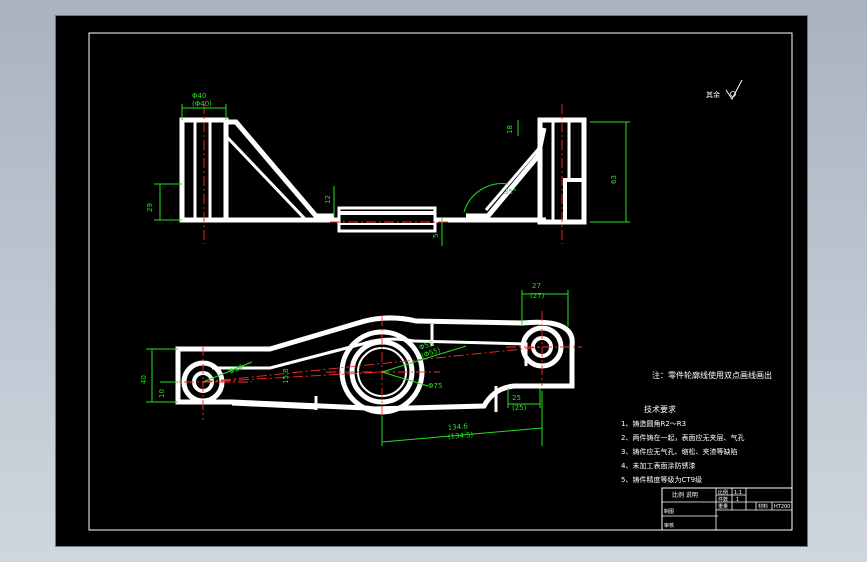 Image resolution: width=867 pixels, height=562 pixels. What do you see at coordinates (286, 376) in the screenshot?
I see `dim-left-radius: 15.8` at bounding box center [286, 376].